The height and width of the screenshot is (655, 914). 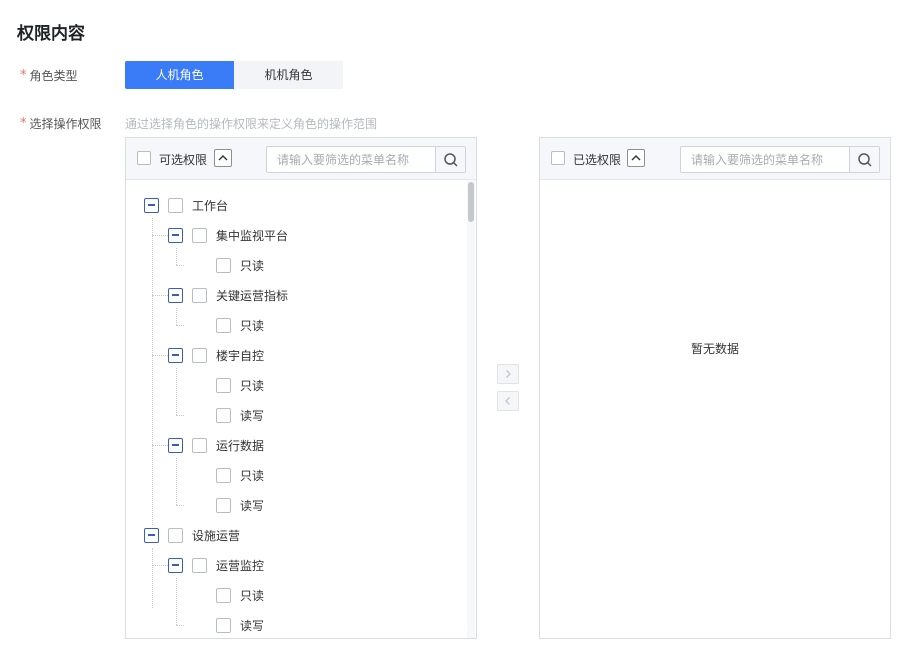 I want to click on empty-state-text: 暂无数据, so click(x=714, y=349).